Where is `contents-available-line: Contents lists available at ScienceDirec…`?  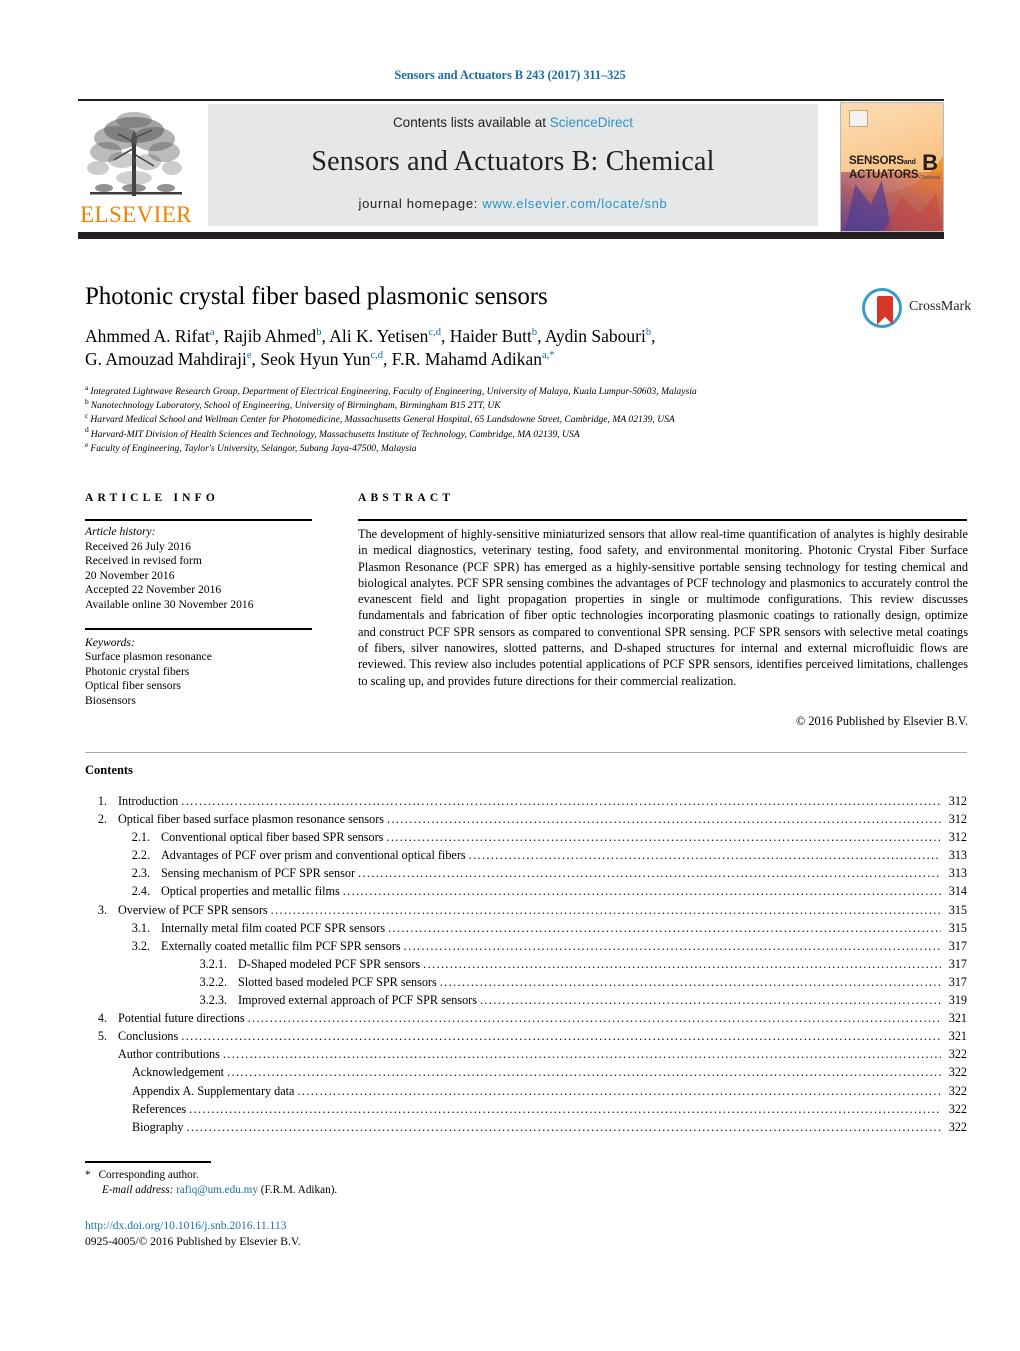 contents-available-line: Contents lists available at ScienceDirec… is located at coordinates (513, 122).